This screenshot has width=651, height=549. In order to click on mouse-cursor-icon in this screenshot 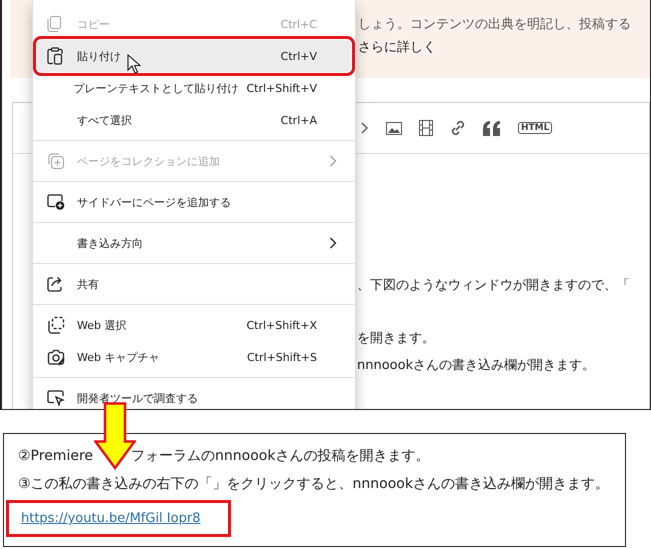, I will do `click(134, 64)`.